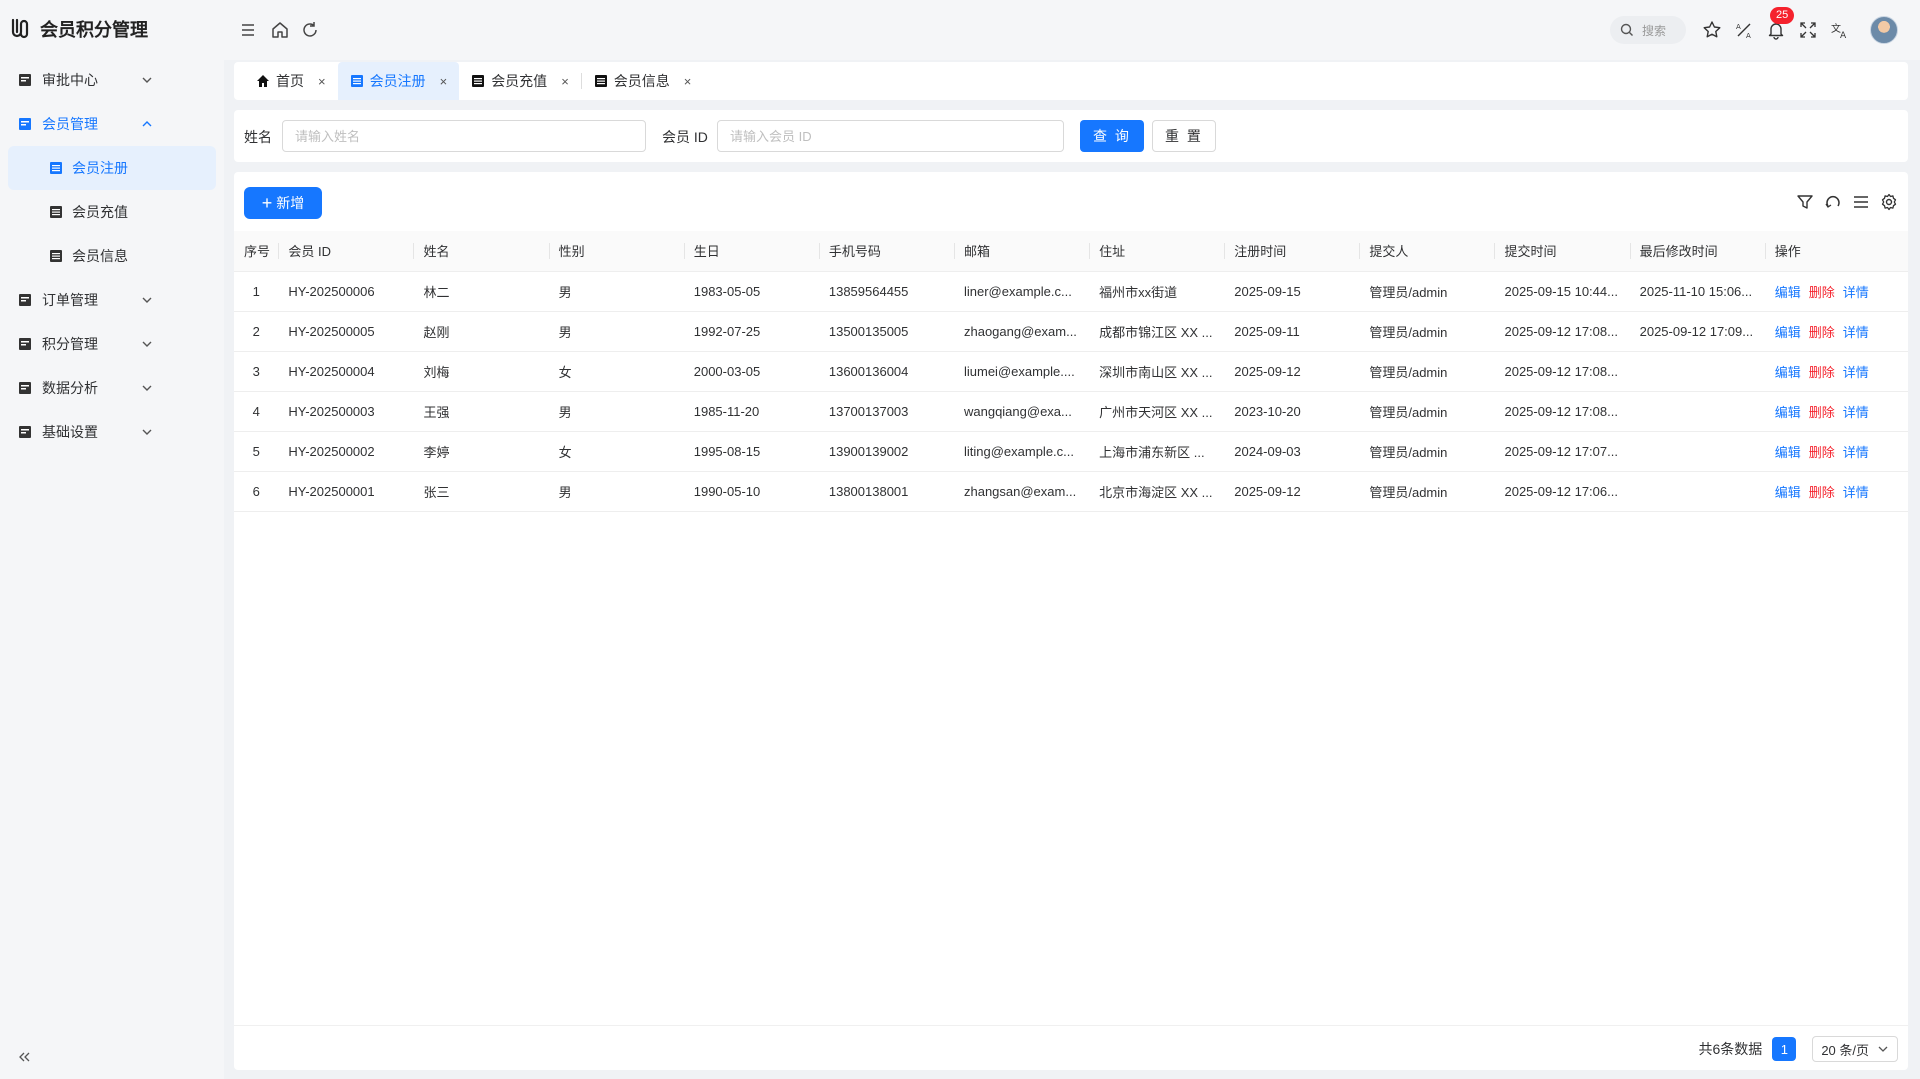 The width and height of the screenshot is (1920, 1079). I want to click on table-cell: 13859564455, so click(886, 291).